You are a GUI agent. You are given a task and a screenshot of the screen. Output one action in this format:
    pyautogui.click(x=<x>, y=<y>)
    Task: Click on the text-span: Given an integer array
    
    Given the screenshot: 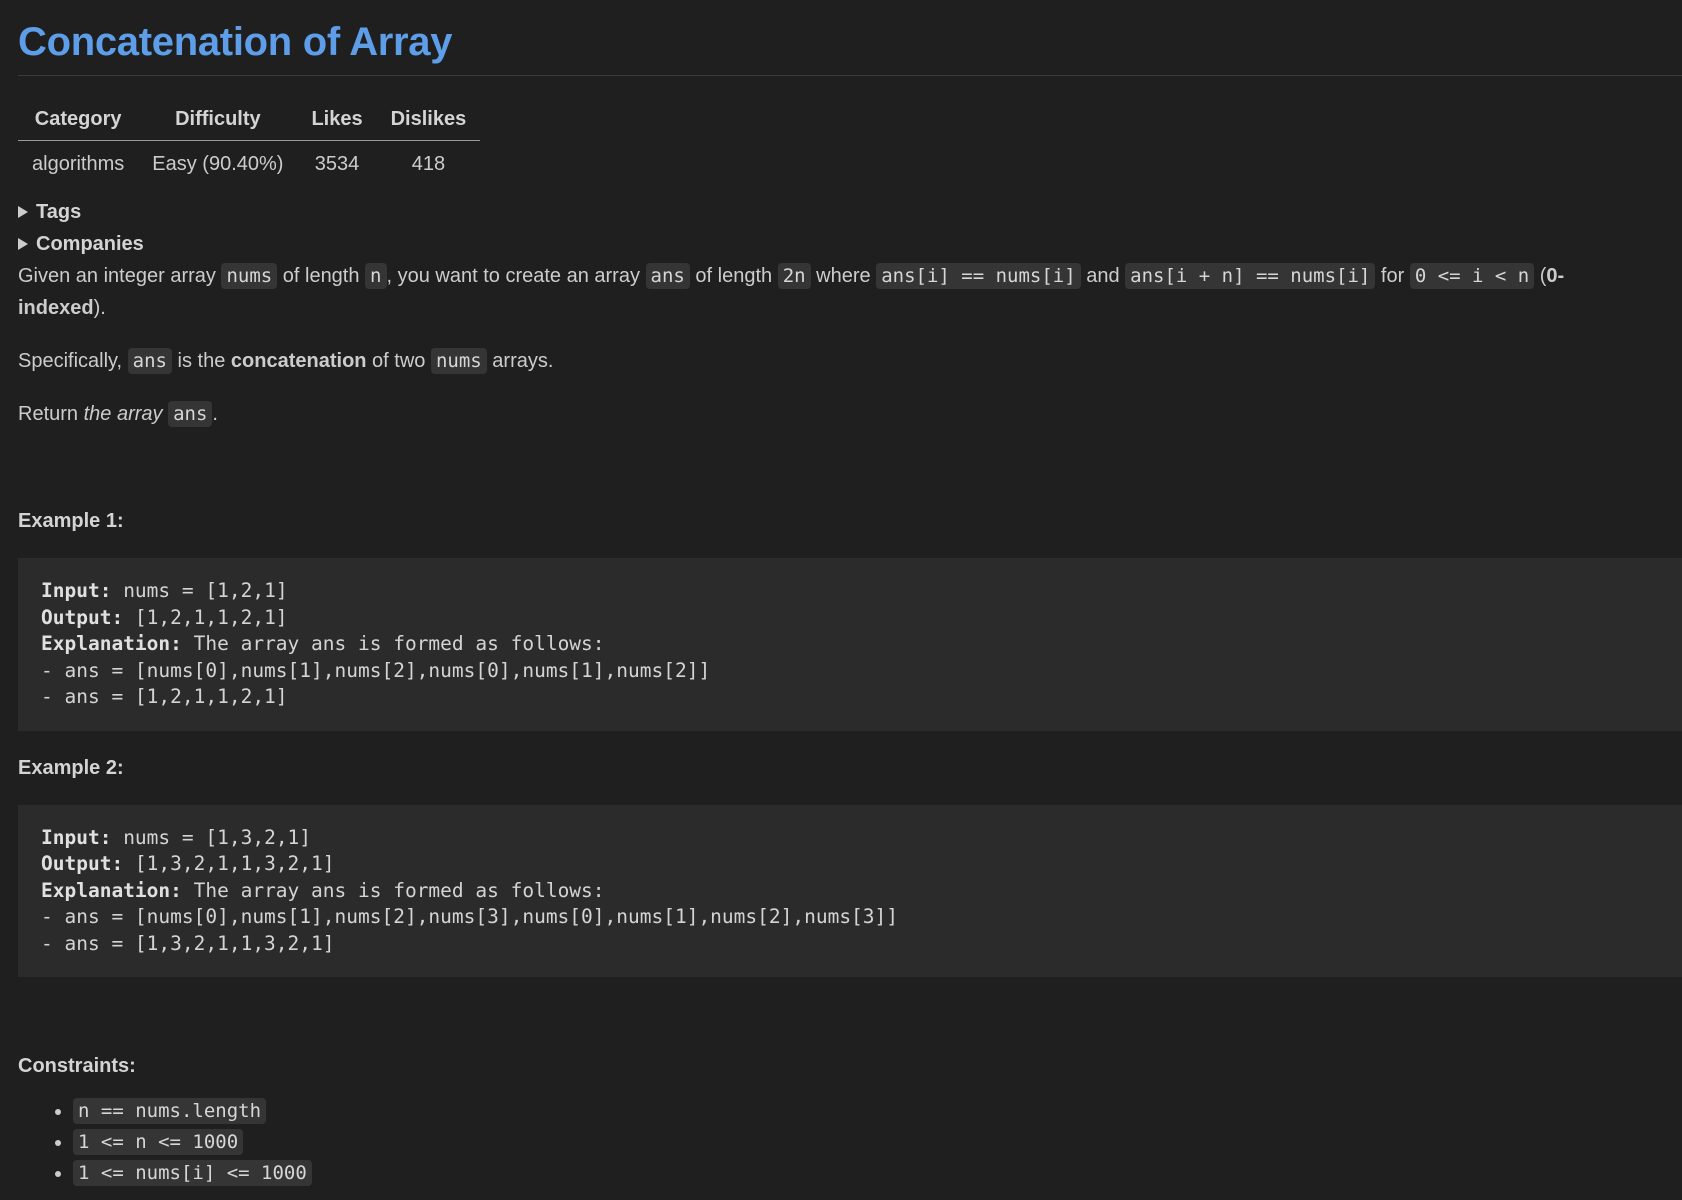 What is the action you would take?
    pyautogui.click(x=120, y=276)
    